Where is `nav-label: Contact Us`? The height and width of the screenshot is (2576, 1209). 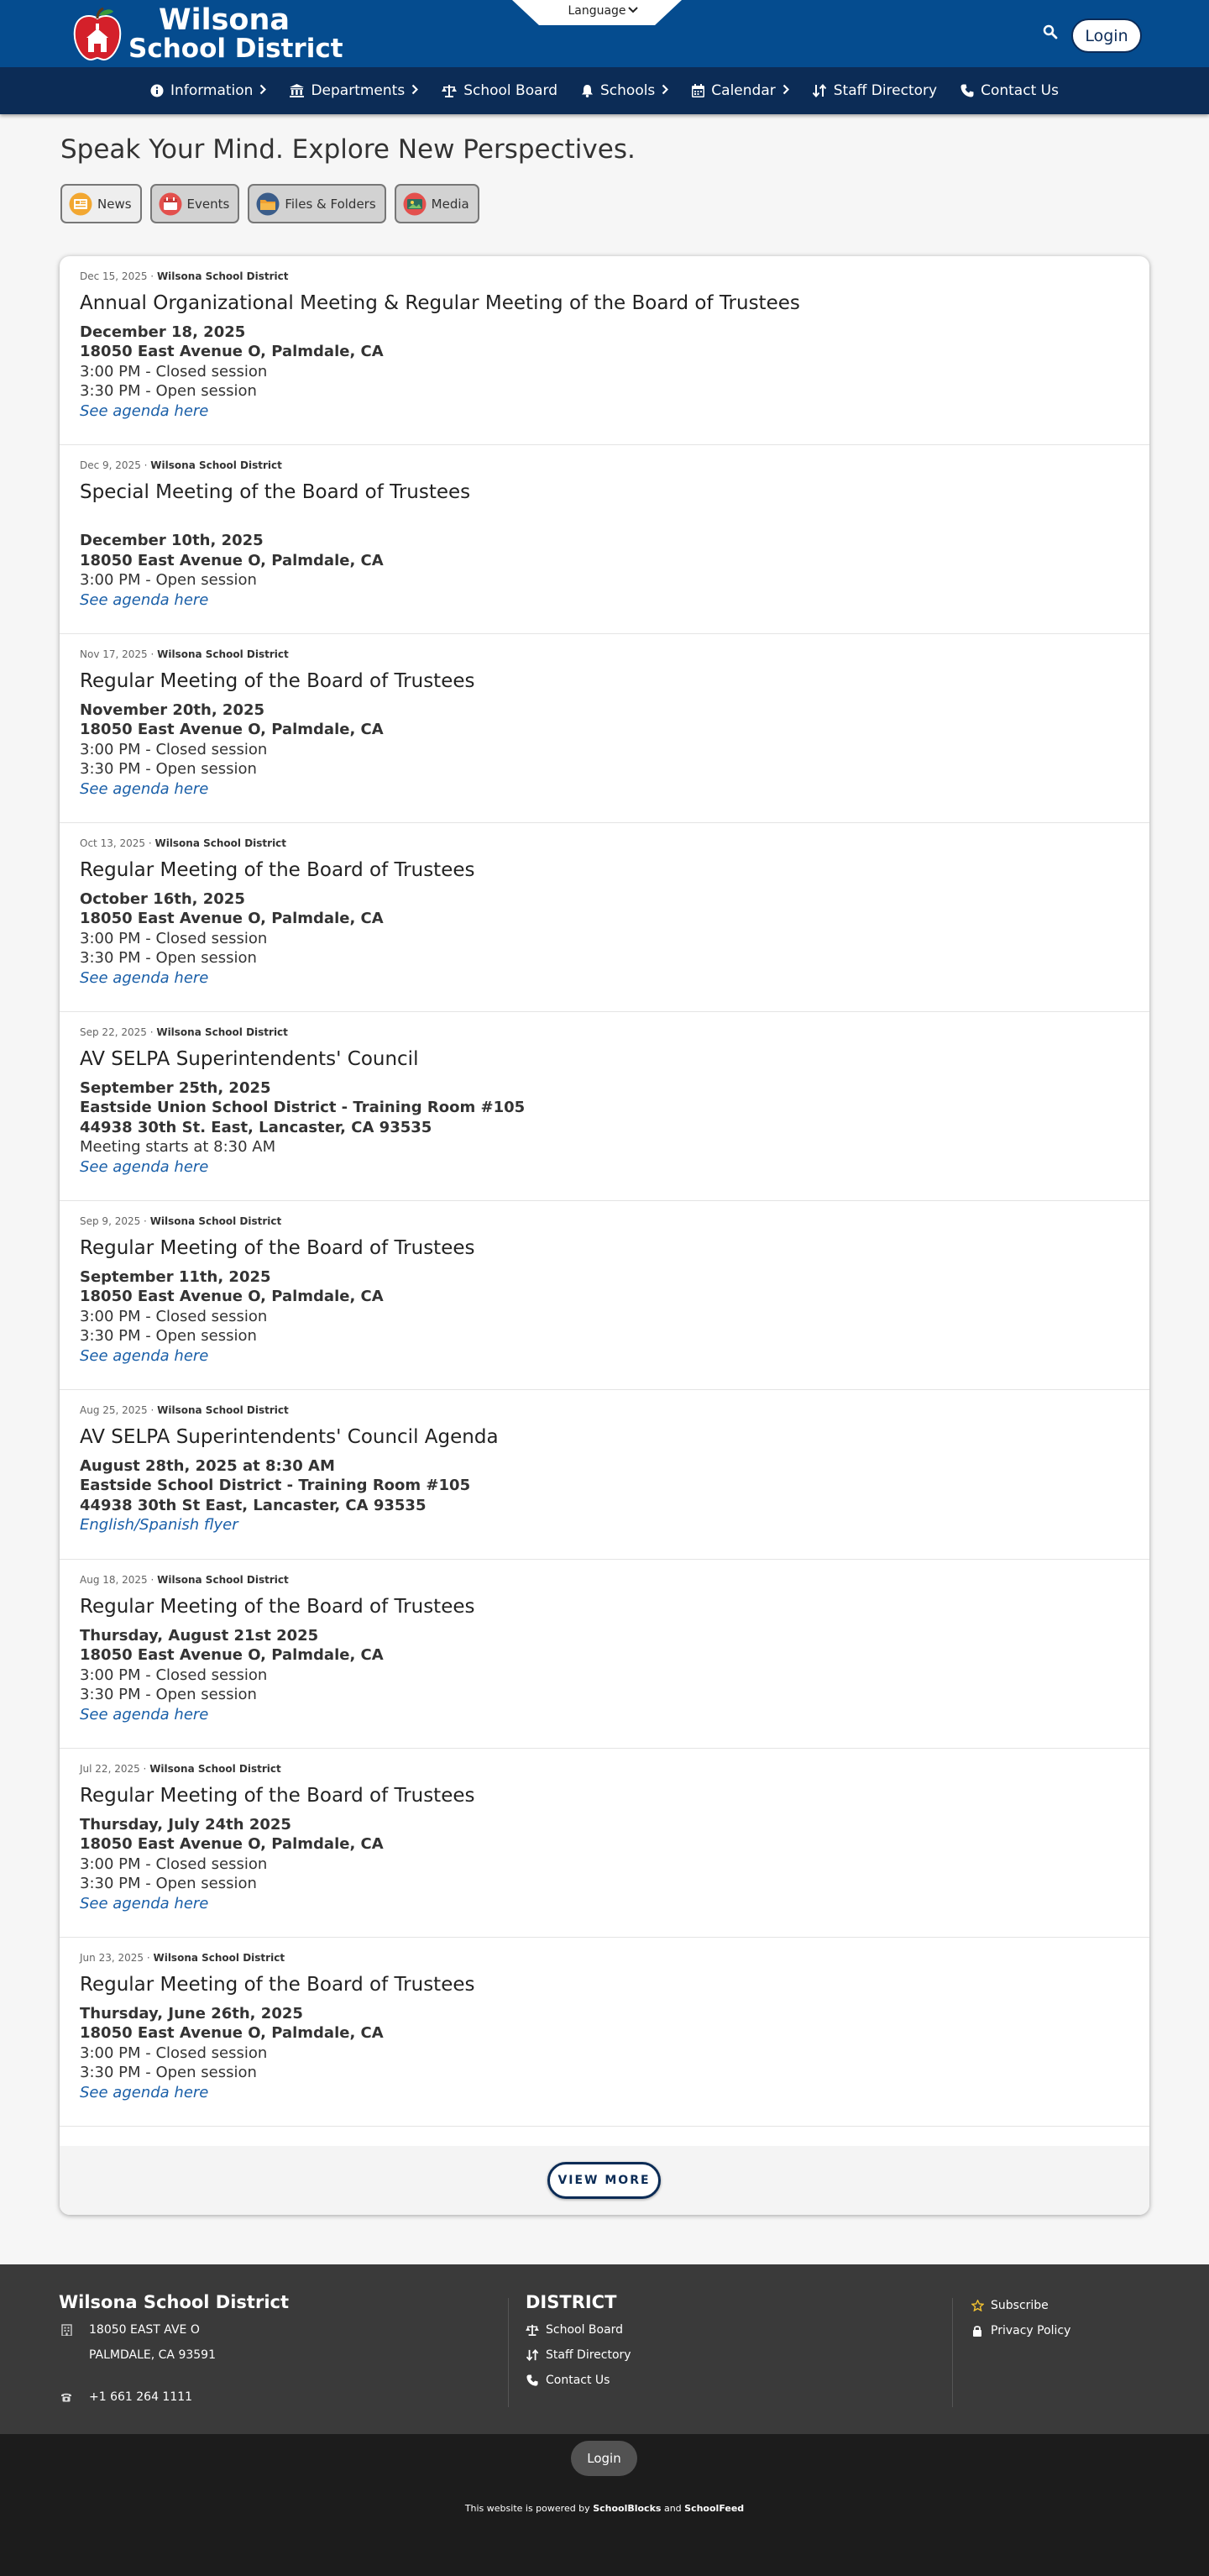
nav-label: Contact Us is located at coordinates (1020, 90).